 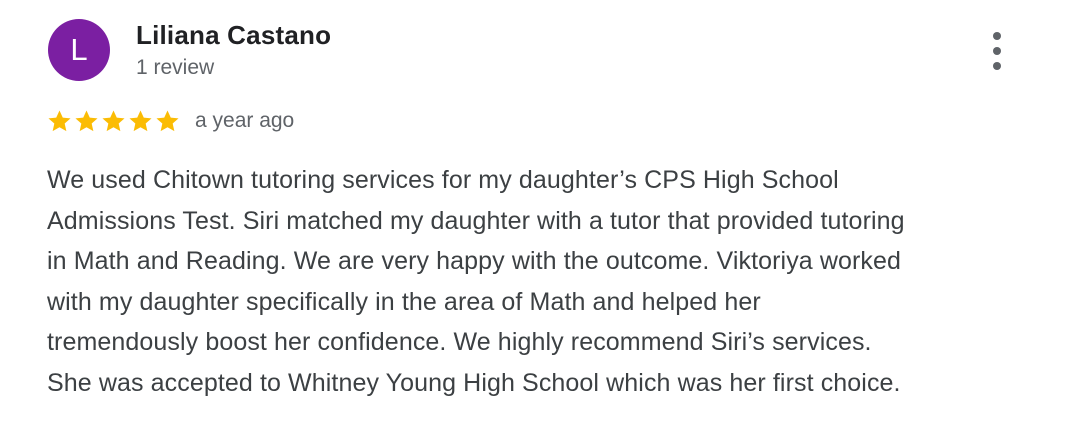 What do you see at coordinates (997, 36) in the screenshot?
I see `more-vert-icon` at bounding box center [997, 36].